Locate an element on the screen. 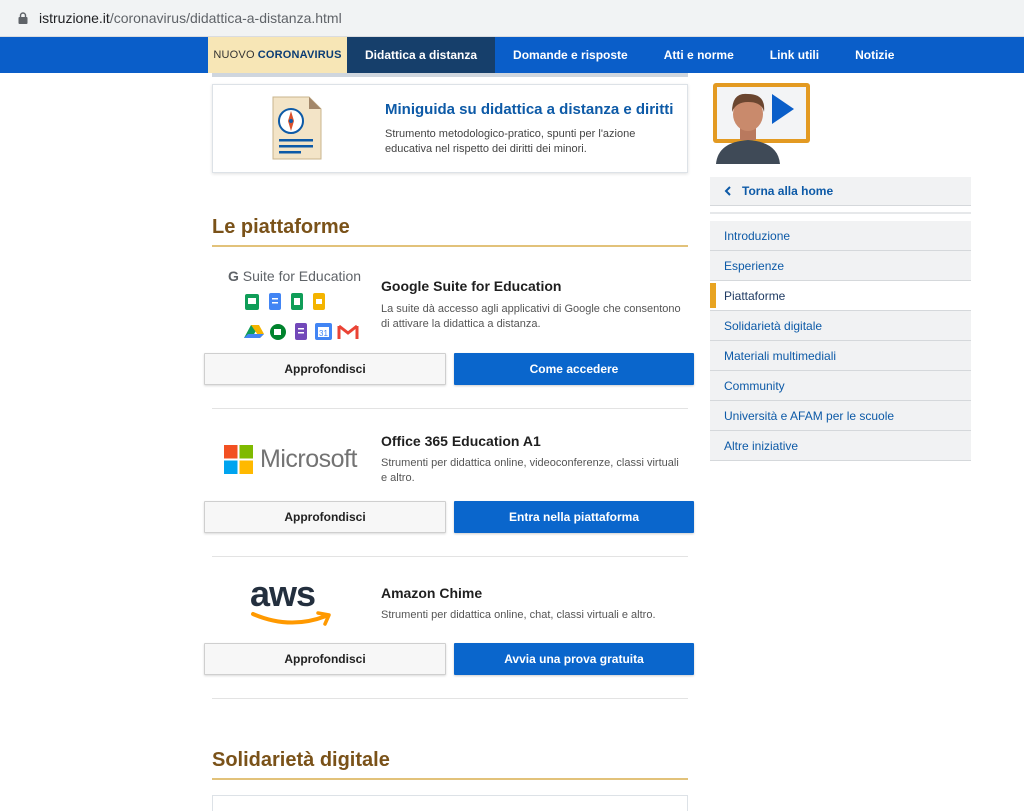 The image size is (1024, 811). nav-item-atti: Atti e norme is located at coordinates (699, 55).